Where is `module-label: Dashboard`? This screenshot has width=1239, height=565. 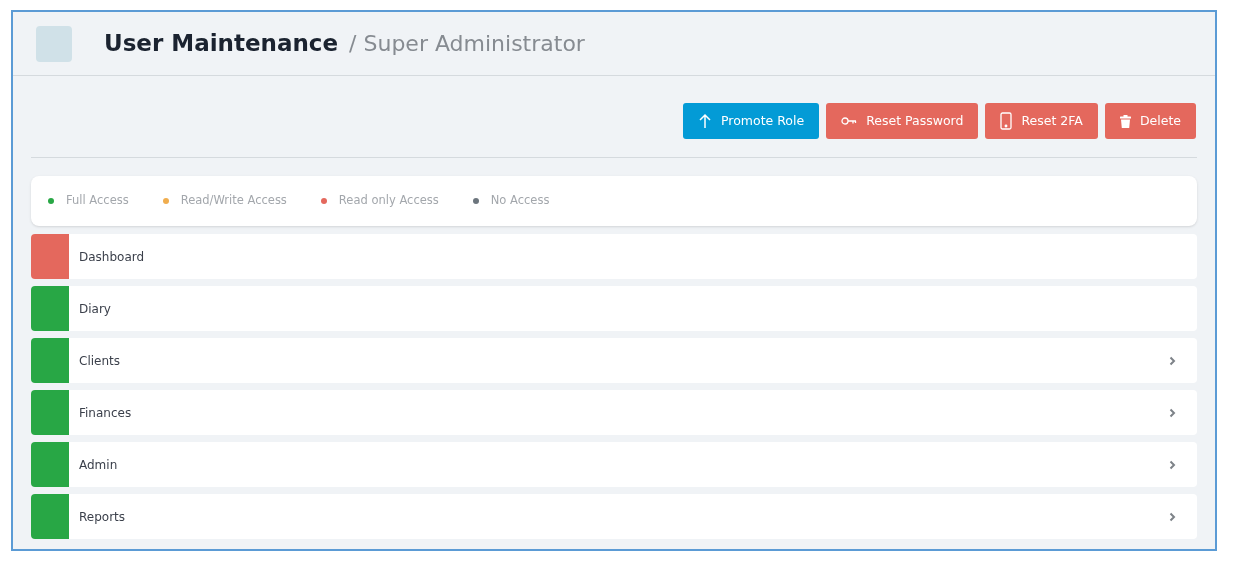 module-label: Dashboard is located at coordinates (112, 257).